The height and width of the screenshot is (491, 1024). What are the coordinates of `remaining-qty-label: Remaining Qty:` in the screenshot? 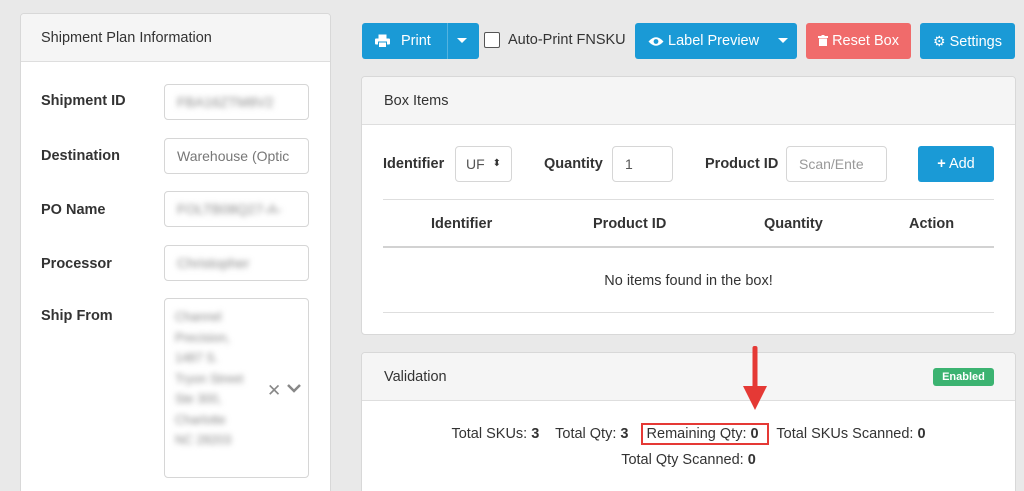 It's located at (696, 434).